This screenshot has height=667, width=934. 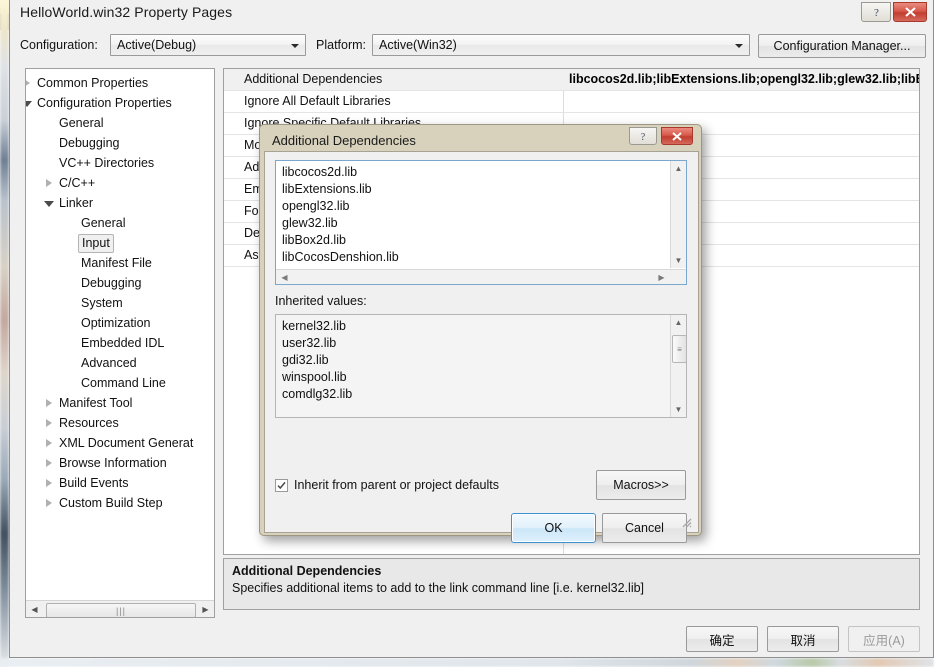 What do you see at coordinates (472, 257) in the screenshot?
I see `dependency-list-item: libCocosDenshion.lib` at bounding box center [472, 257].